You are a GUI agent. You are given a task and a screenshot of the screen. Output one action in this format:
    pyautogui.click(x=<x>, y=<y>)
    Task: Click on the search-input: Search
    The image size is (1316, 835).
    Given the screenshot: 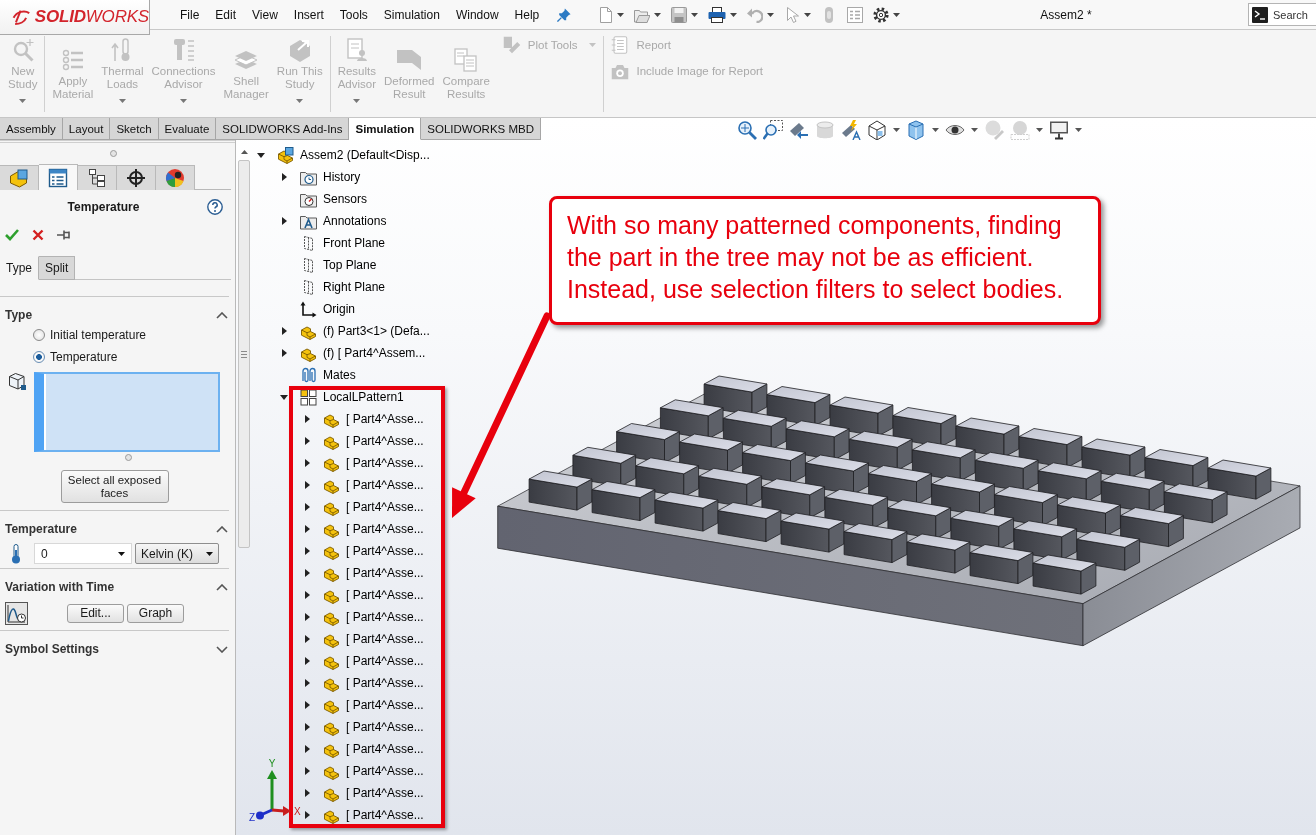 What is the action you would take?
    pyautogui.click(x=1293, y=14)
    